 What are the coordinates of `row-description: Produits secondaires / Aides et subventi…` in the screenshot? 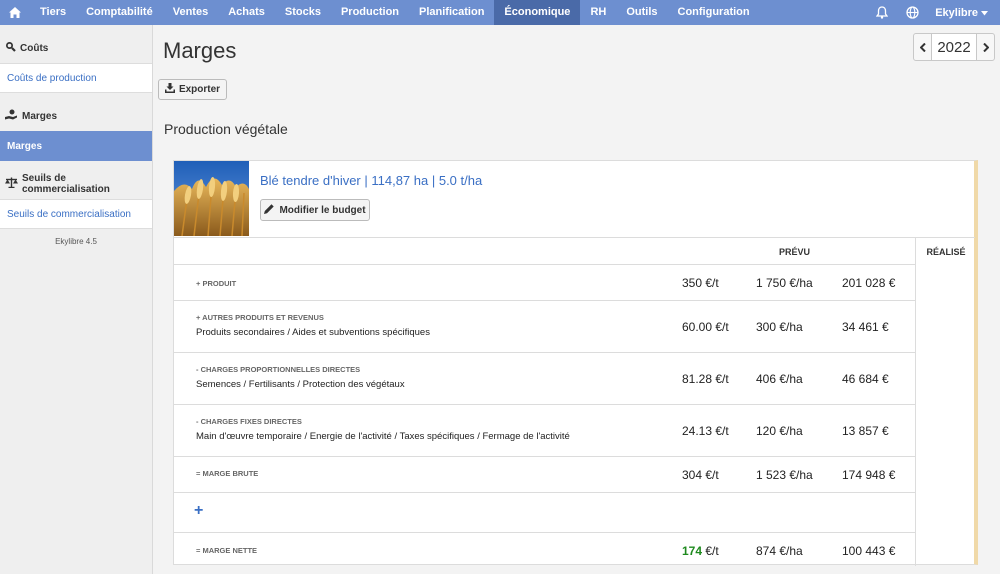 It's located at (313, 332).